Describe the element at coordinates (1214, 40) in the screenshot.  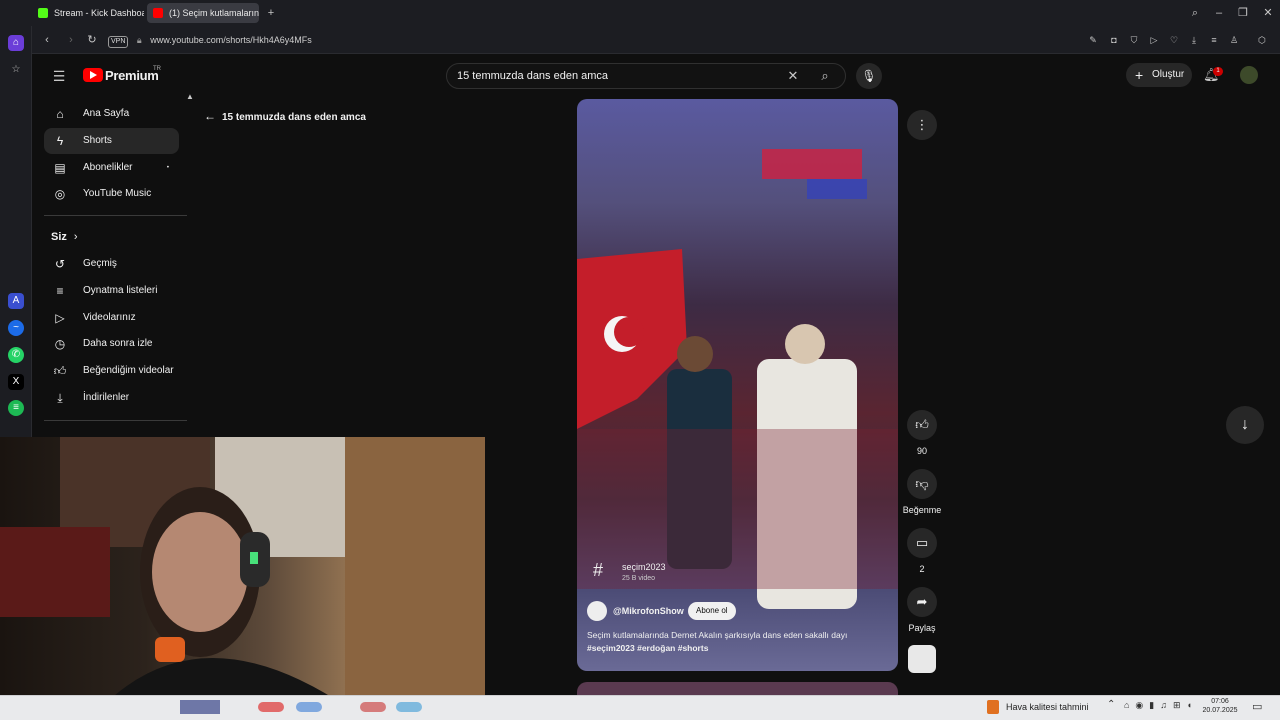
I see `menu-icon: ≡` at that location.